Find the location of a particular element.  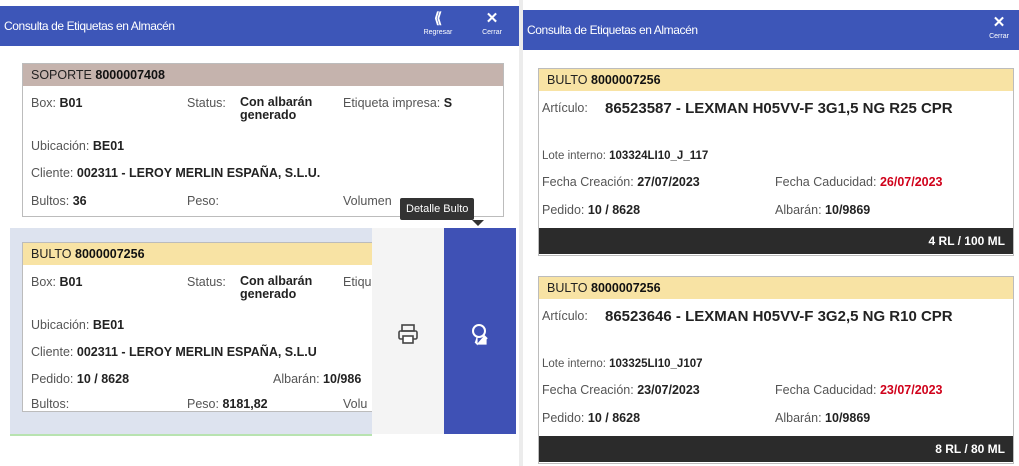

field-value: 8181,82 is located at coordinates (245, 404).